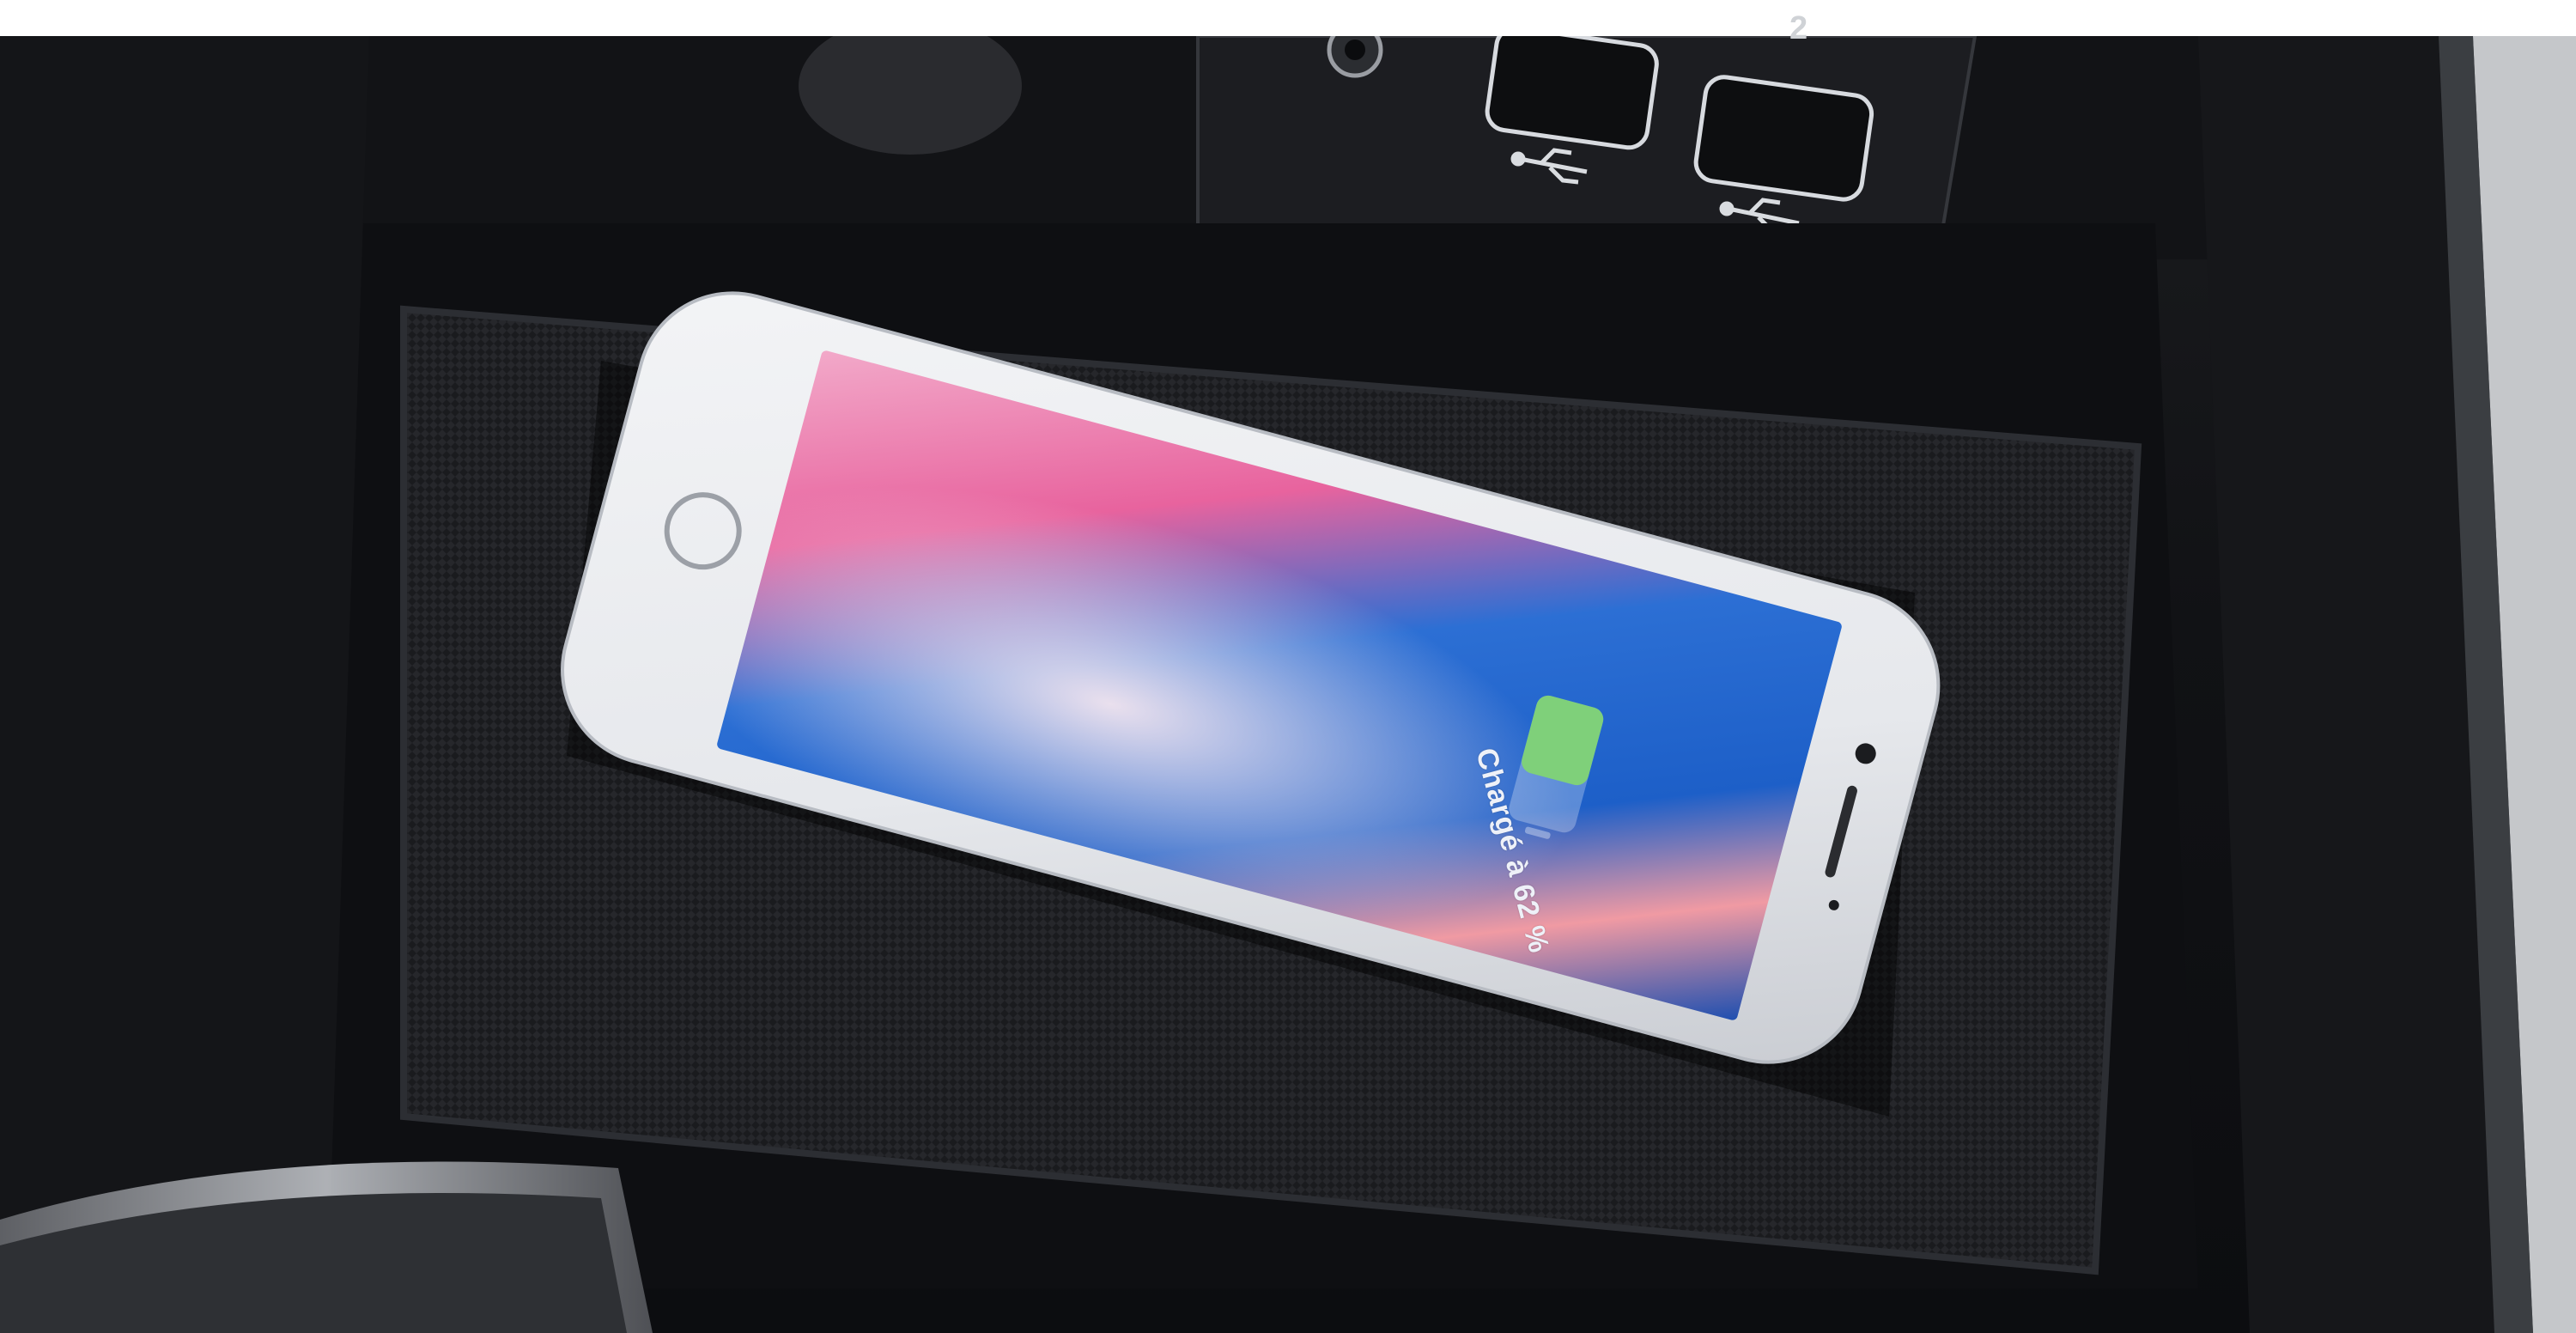 This screenshot has height=1333, width=2576. Describe the element at coordinates (1799, 28) in the screenshot. I see `usb-port-number-label: 2` at that location.